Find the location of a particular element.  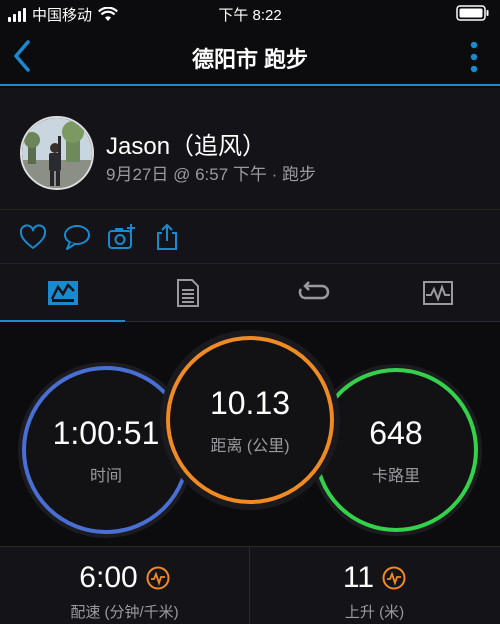

page-title: 德阳市 跑步 is located at coordinates (250, 59).